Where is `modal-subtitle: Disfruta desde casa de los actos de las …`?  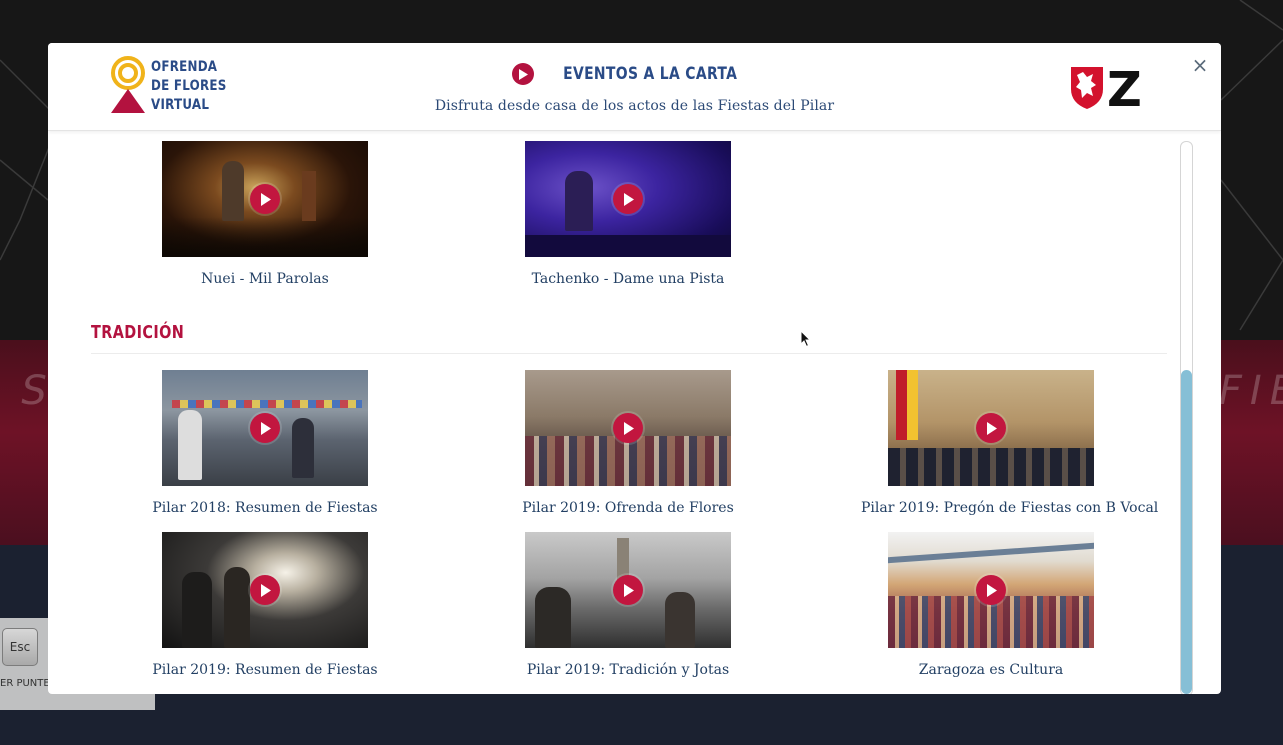
modal-subtitle: Disfruta desde casa de los actos de las … is located at coordinates (634, 106).